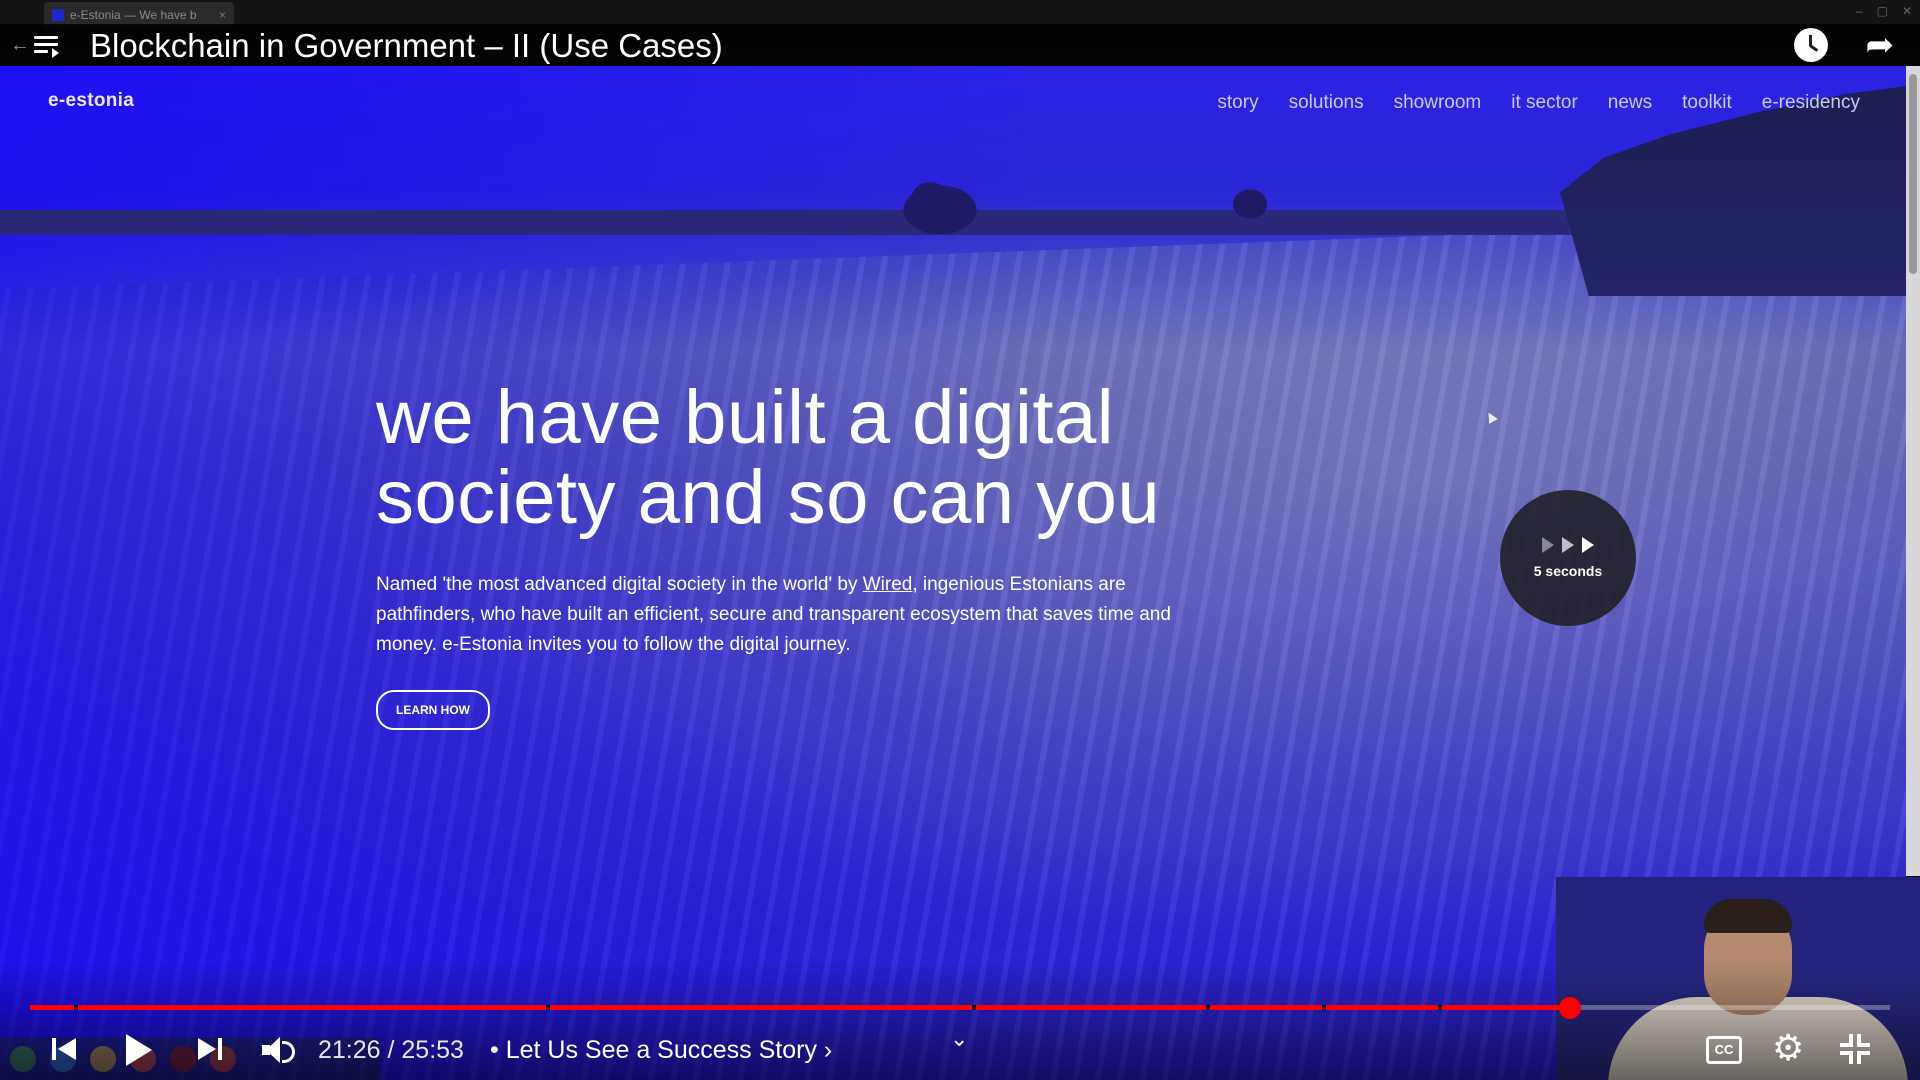 This screenshot has width=1920, height=1080. Describe the element at coordinates (800, 1007) in the screenshot. I see `progress-played` at that location.